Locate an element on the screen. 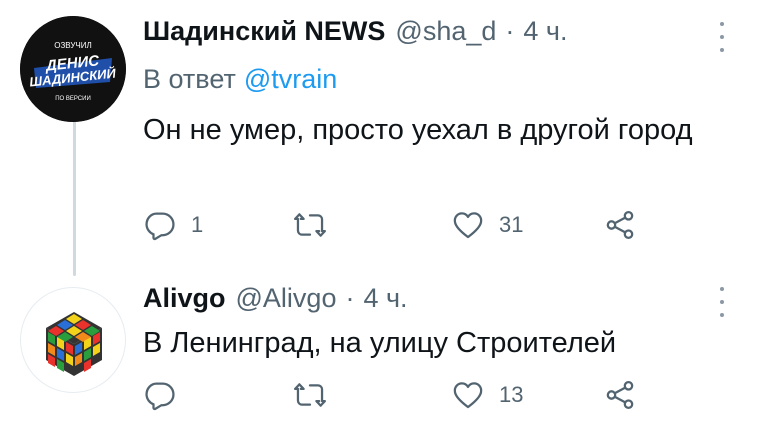  avatar-top-text: ОЗВУЧИЛ is located at coordinates (73, 45).